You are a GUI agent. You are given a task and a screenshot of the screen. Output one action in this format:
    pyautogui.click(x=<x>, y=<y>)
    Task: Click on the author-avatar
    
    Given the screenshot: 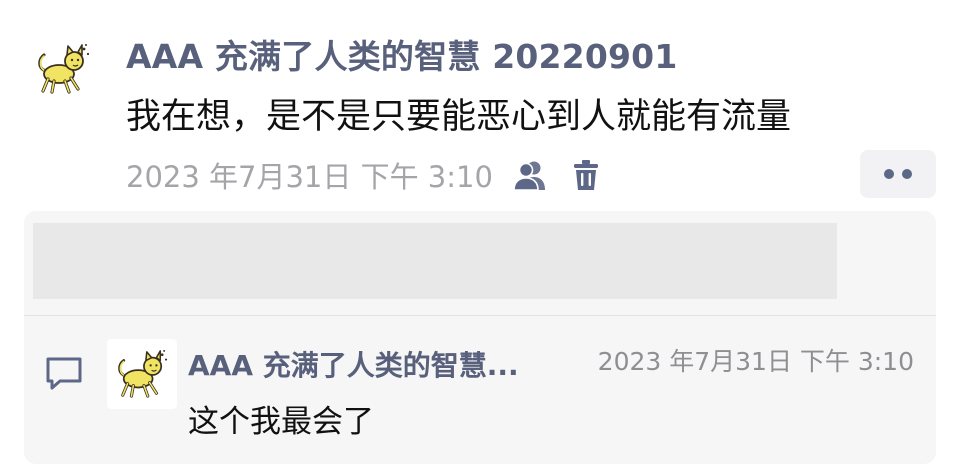 What is the action you would take?
    pyautogui.click(x=63, y=69)
    